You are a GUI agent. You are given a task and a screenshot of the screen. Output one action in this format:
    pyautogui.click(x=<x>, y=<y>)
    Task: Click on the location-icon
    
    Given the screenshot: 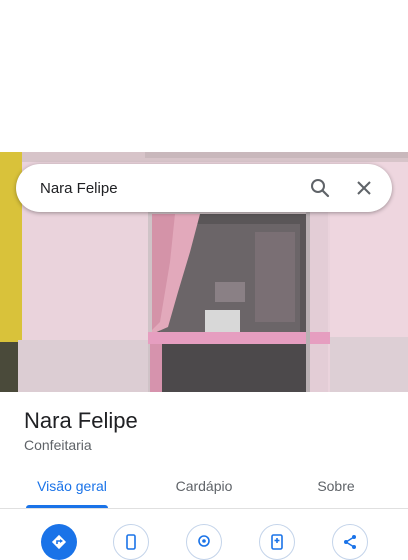 What is the action you would take?
    pyautogui.click(x=204, y=541)
    